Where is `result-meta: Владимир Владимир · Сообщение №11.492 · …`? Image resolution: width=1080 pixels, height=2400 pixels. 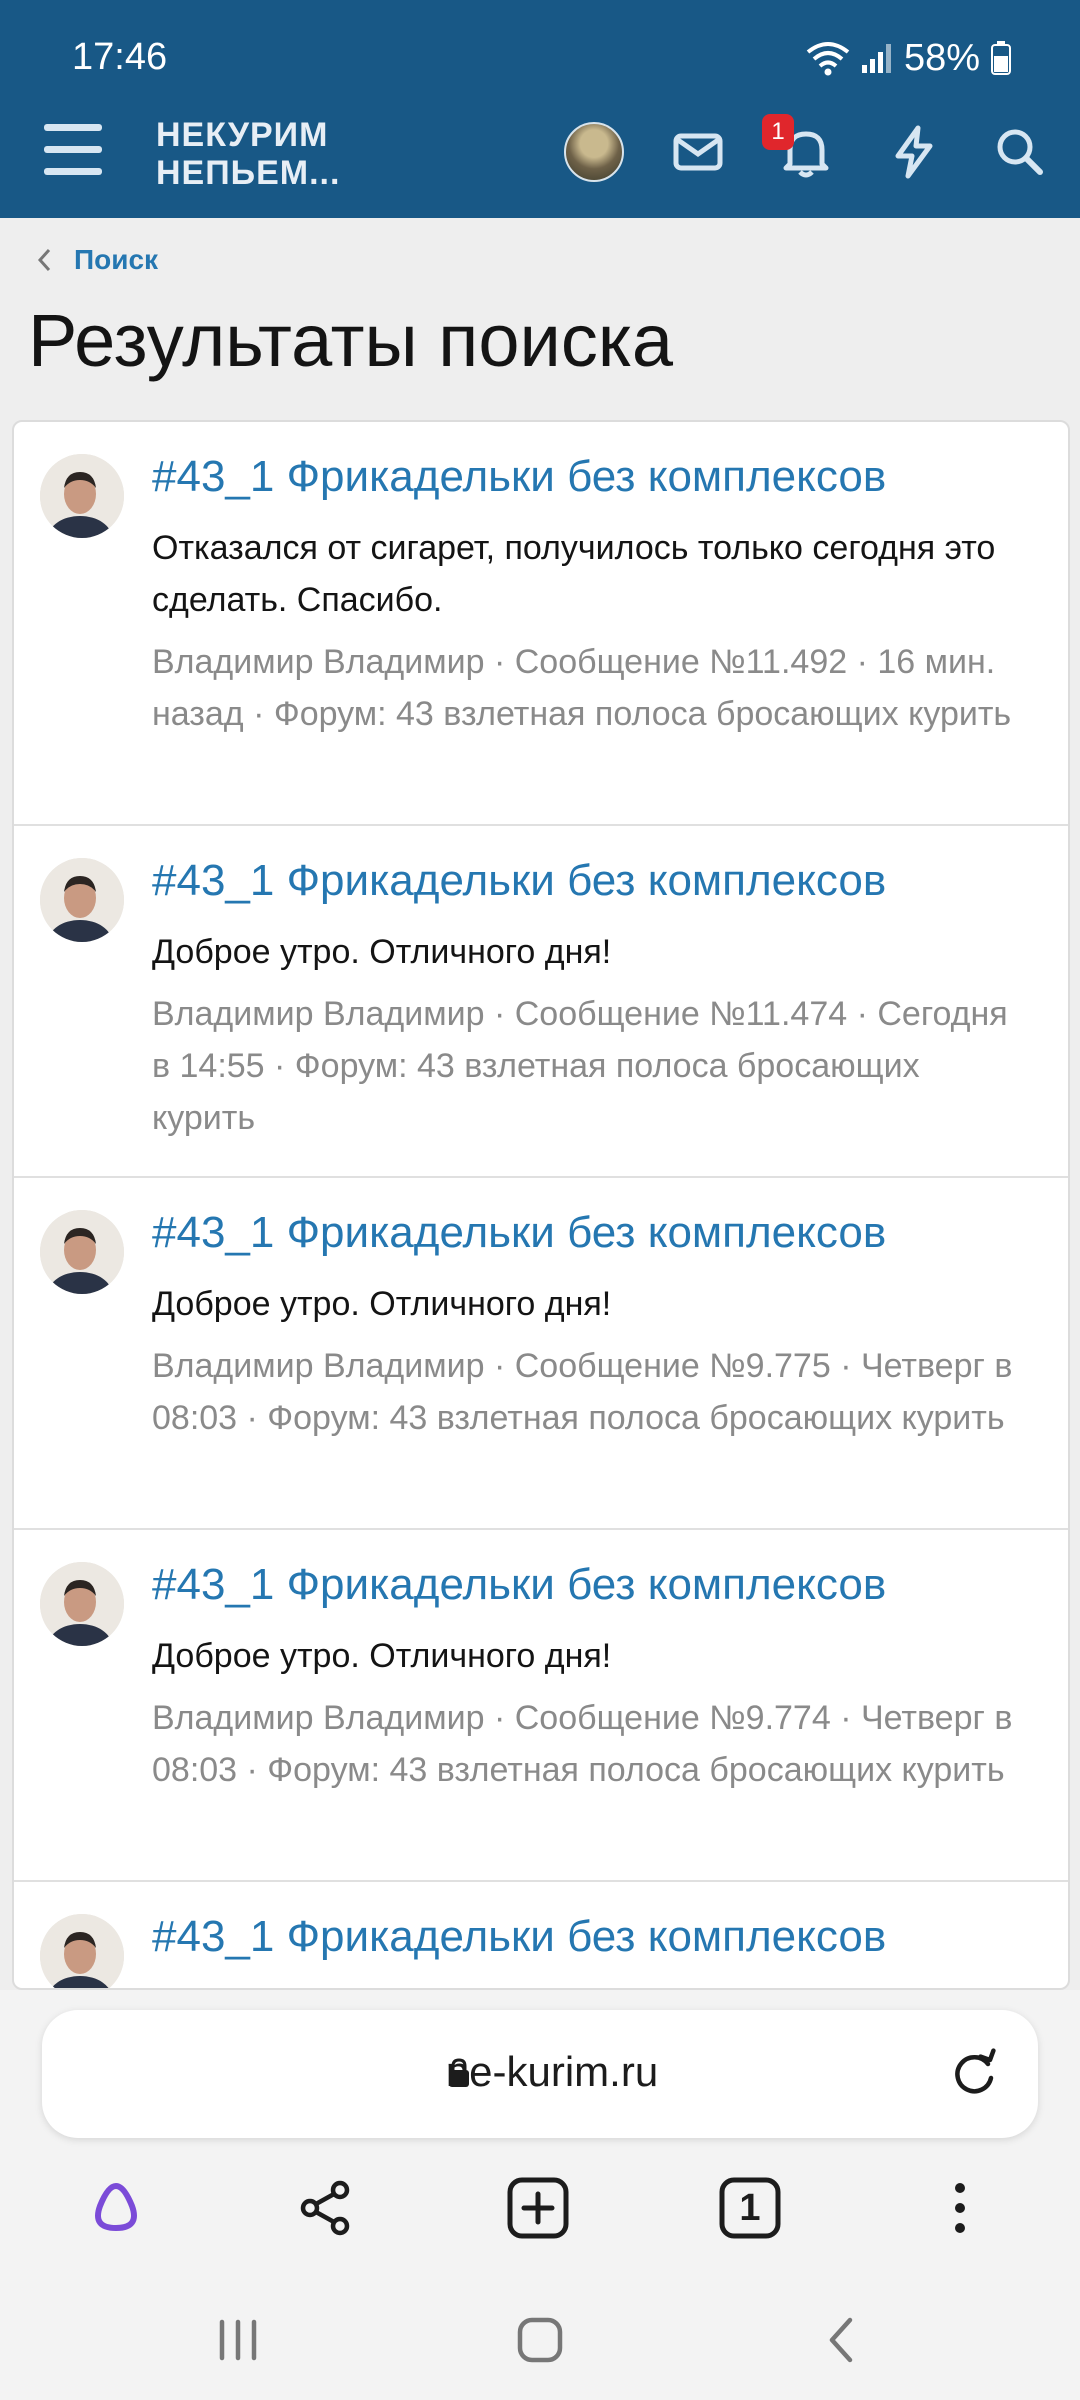 result-meta: Владимир Владимир · Сообщение №11.492 · … is located at coordinates (582, 688).